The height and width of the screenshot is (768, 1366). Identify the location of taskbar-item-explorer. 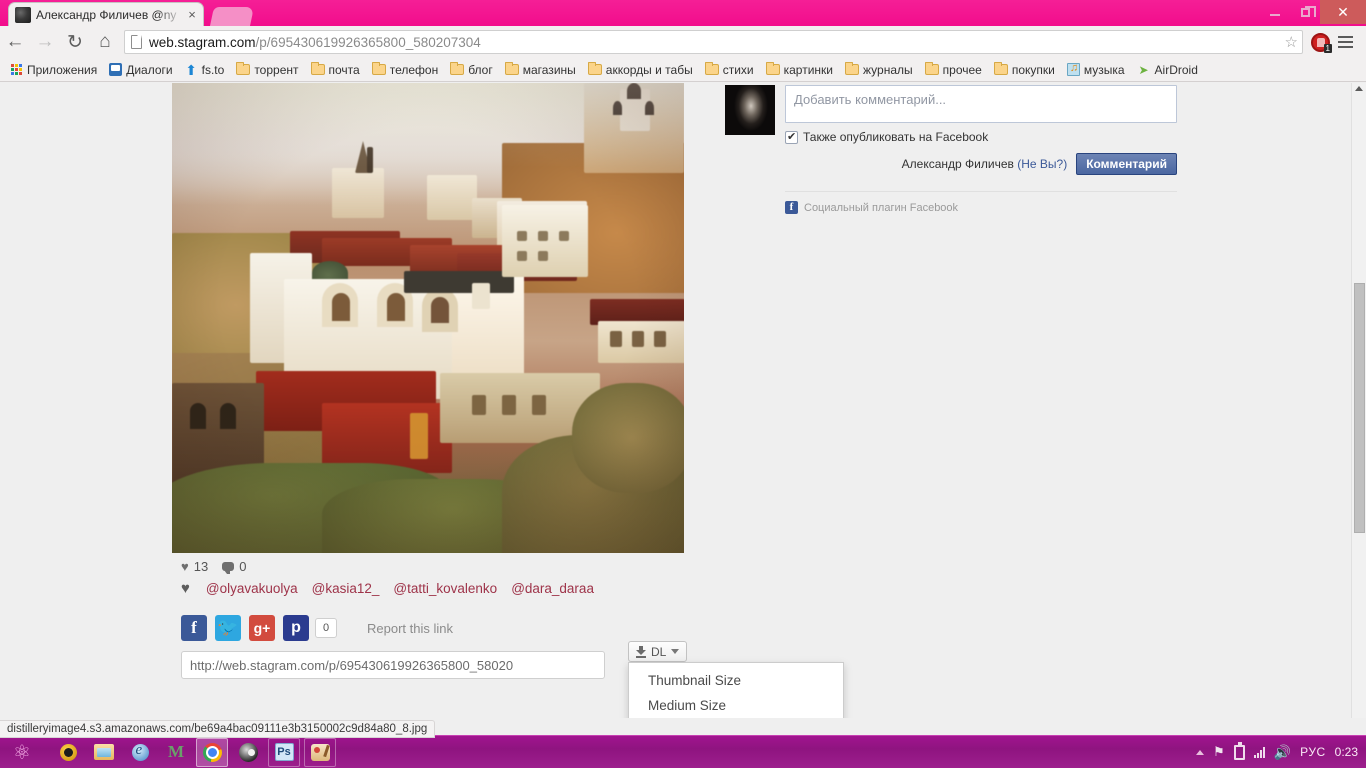
(104, 752).